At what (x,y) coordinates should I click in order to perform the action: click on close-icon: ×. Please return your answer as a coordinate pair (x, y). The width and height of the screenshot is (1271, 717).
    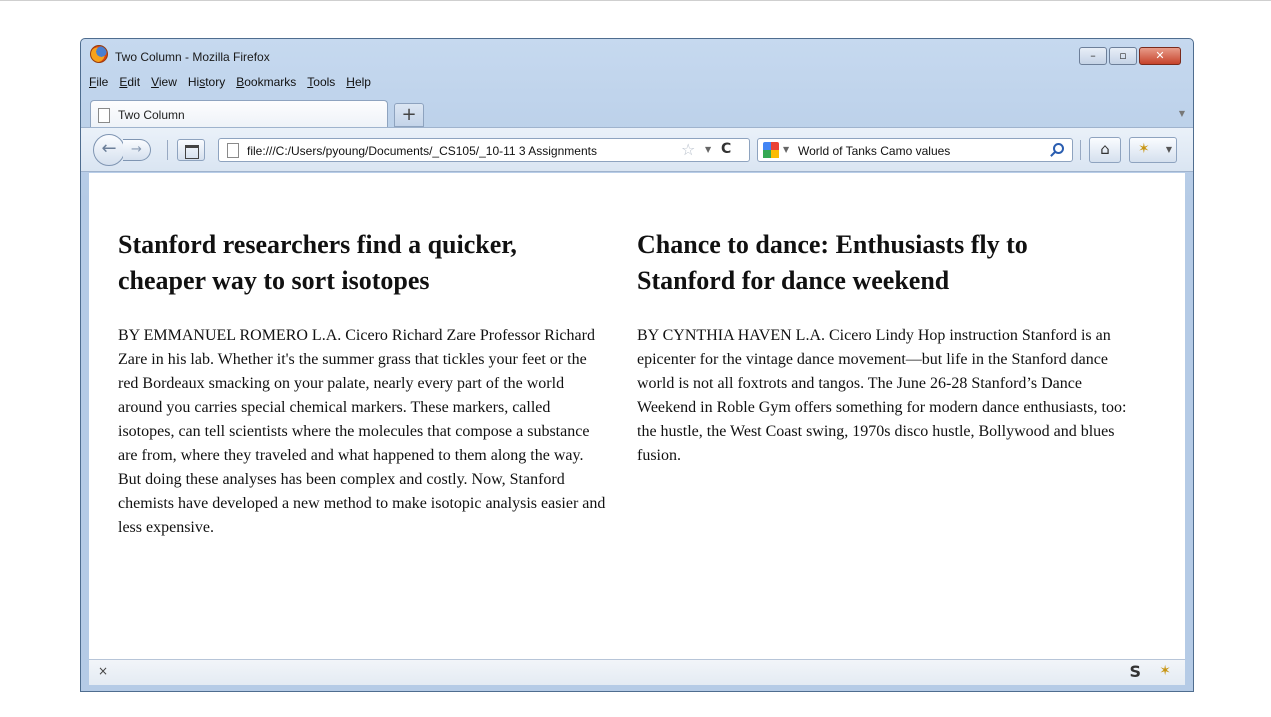
    Looking at the image, I should click on (103, 671).